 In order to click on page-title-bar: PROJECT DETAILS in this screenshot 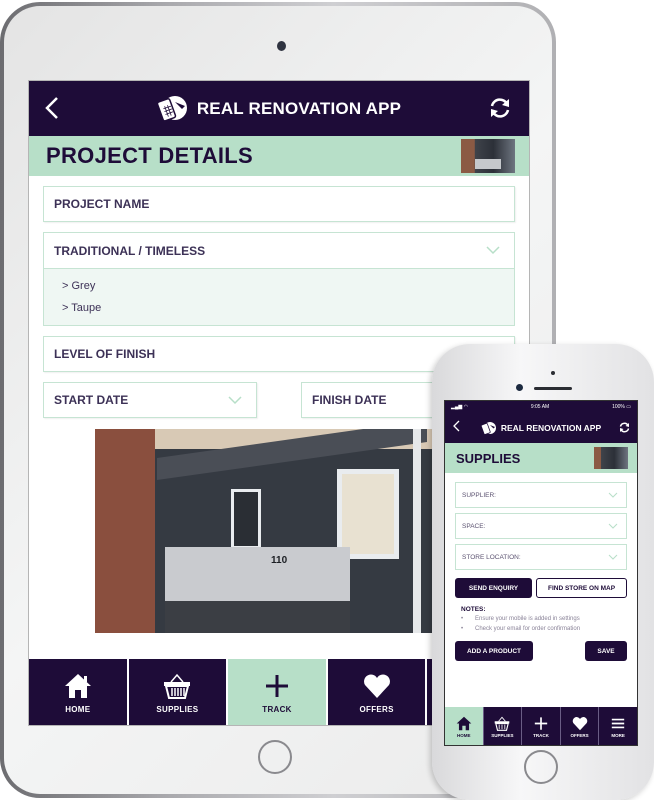, I will do `click(279, 156)`.